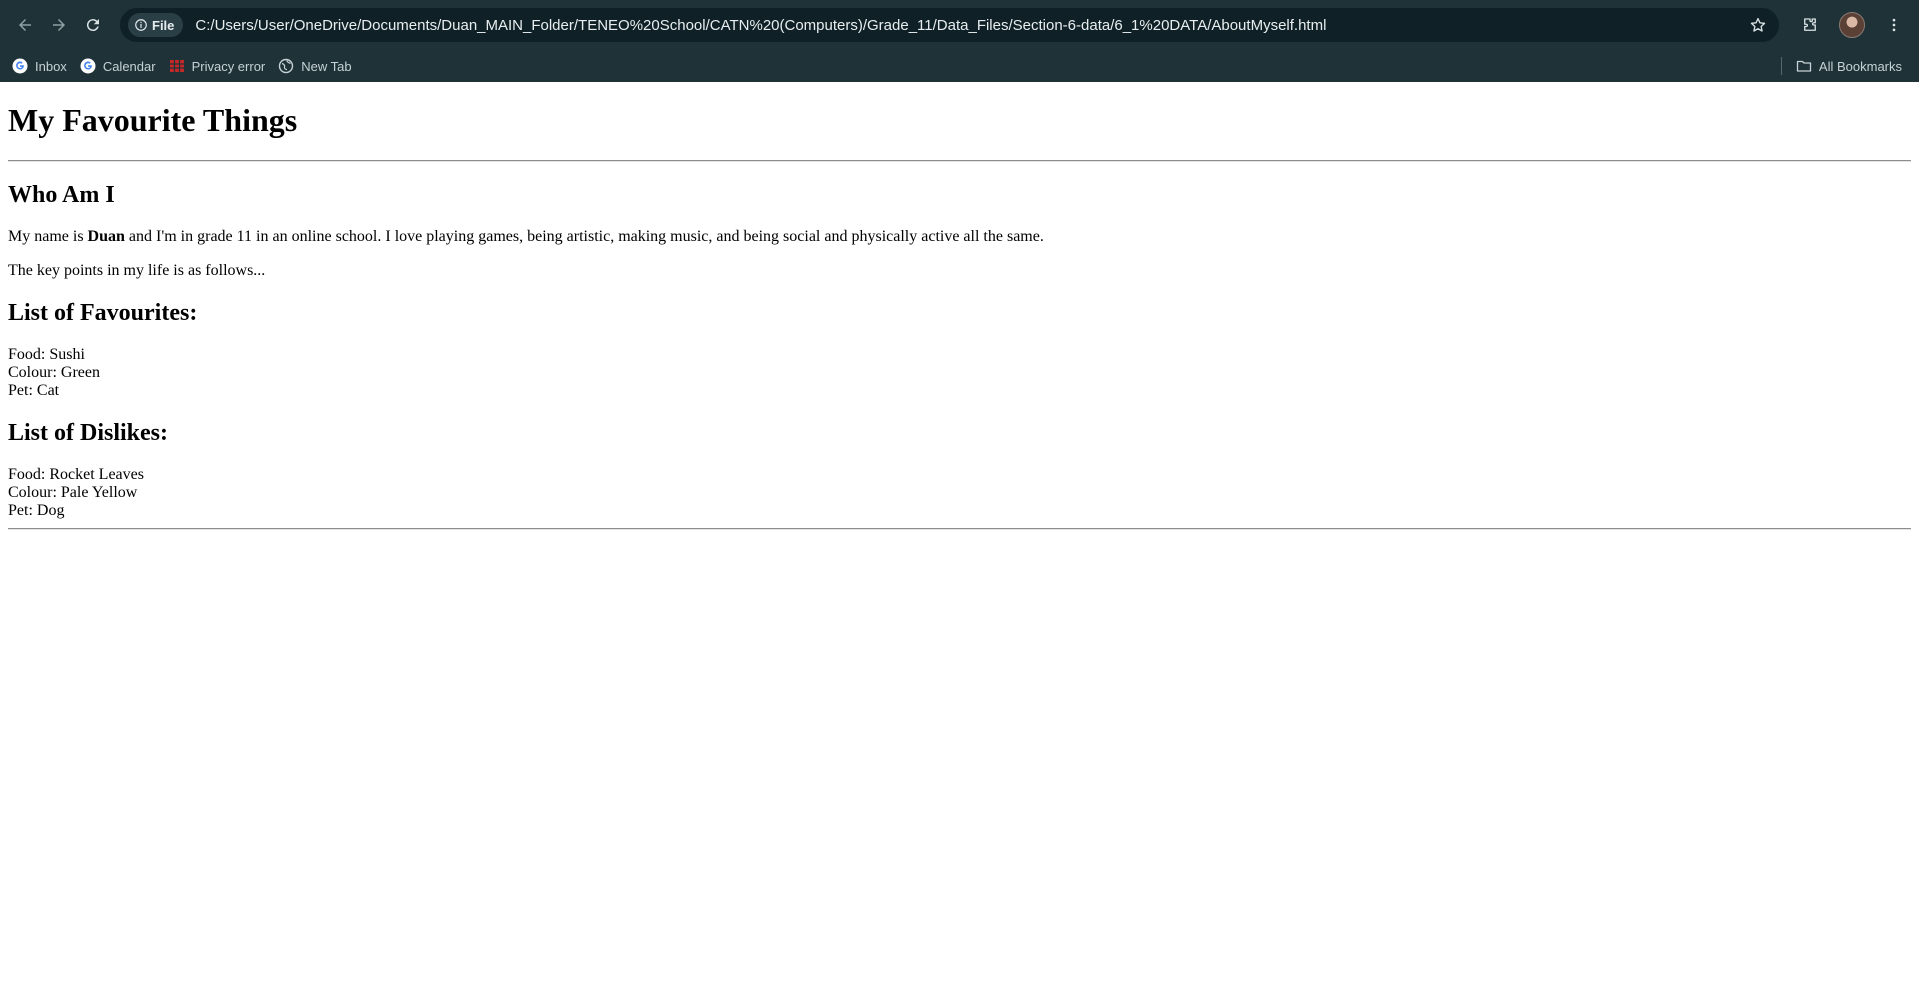 The width and height of the screenshot is (1919, 1002). I want to click on arrow-left-icon, so click(25, 25).